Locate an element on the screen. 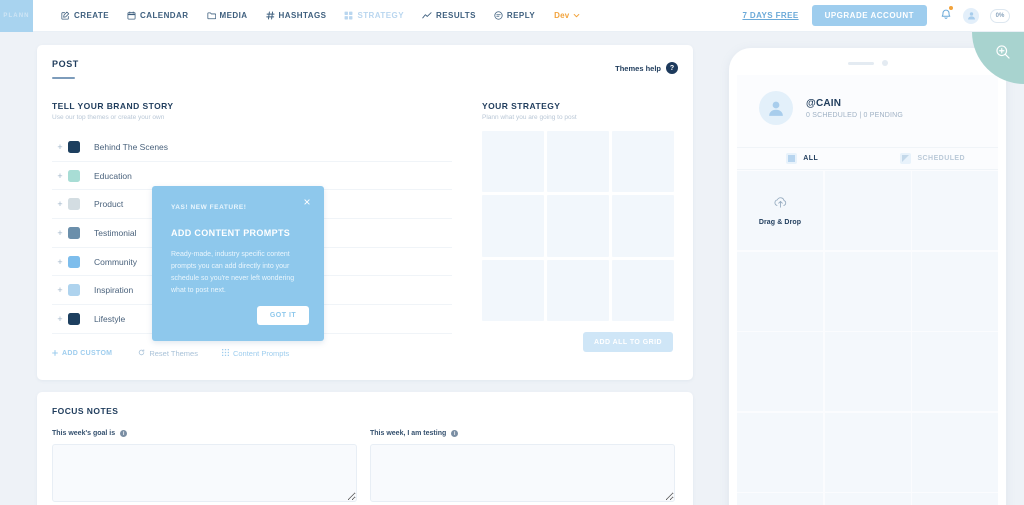  grid-icon is located at coordinates (348, 15).